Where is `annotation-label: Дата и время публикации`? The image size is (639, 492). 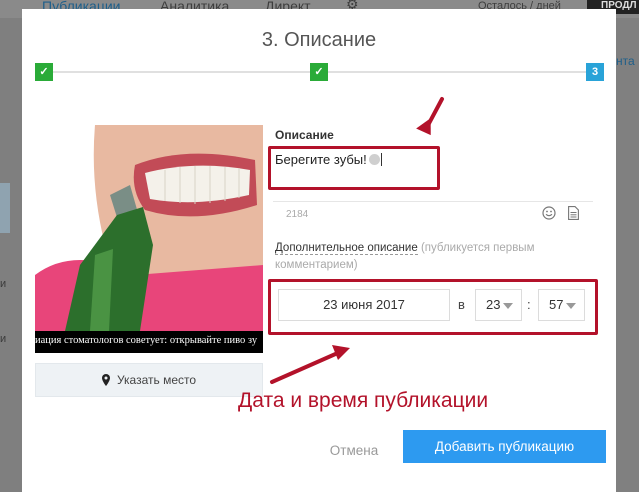 annotation-label: Дата и время публикации is located at coordinates (363, 400).